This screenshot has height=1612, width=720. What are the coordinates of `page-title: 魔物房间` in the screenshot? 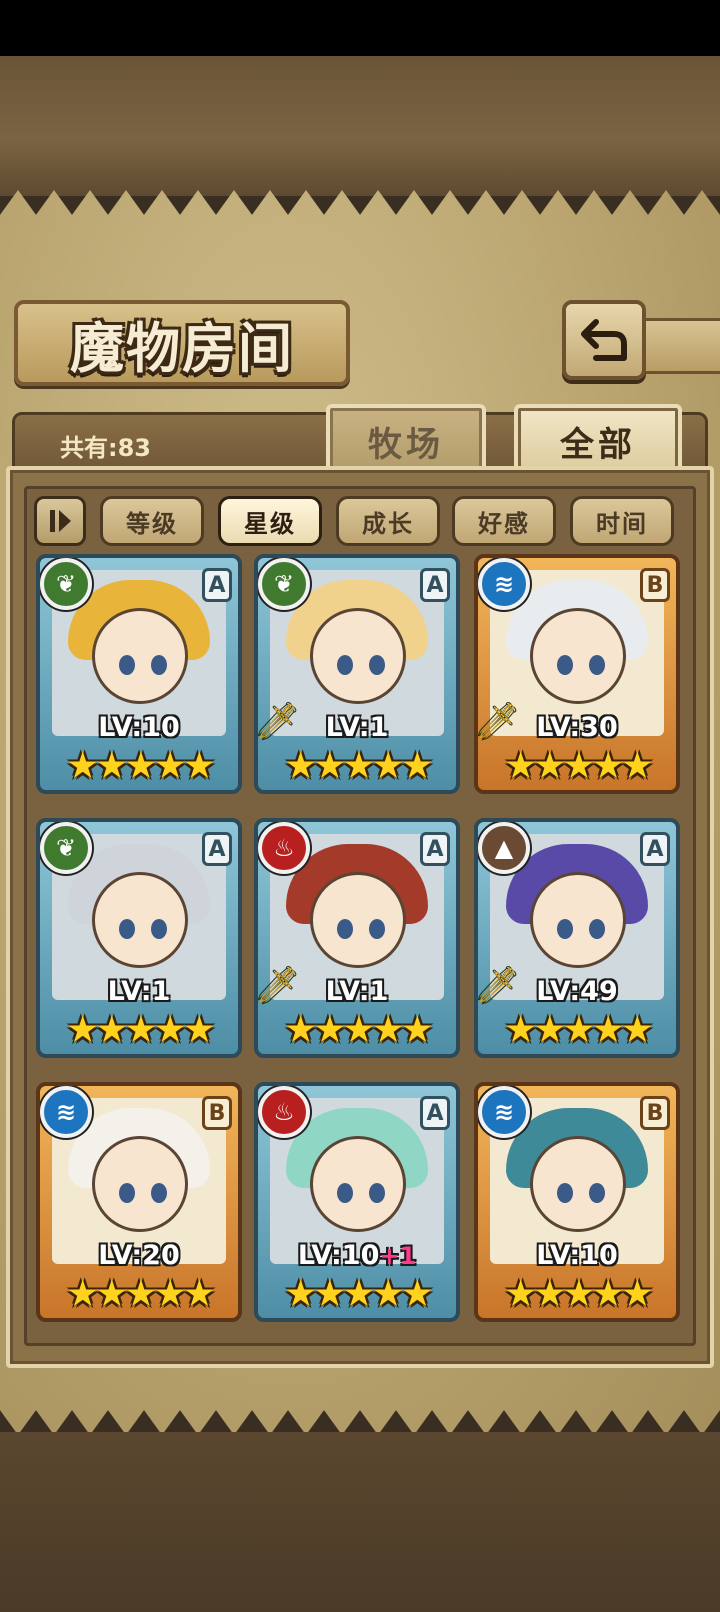 It's located at (182, 347).